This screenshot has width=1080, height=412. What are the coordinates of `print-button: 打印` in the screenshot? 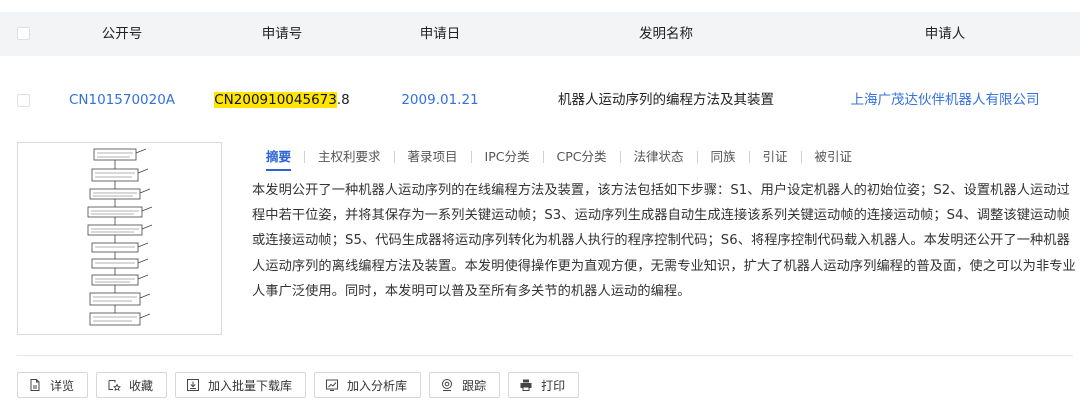 It's located at (544, 385).